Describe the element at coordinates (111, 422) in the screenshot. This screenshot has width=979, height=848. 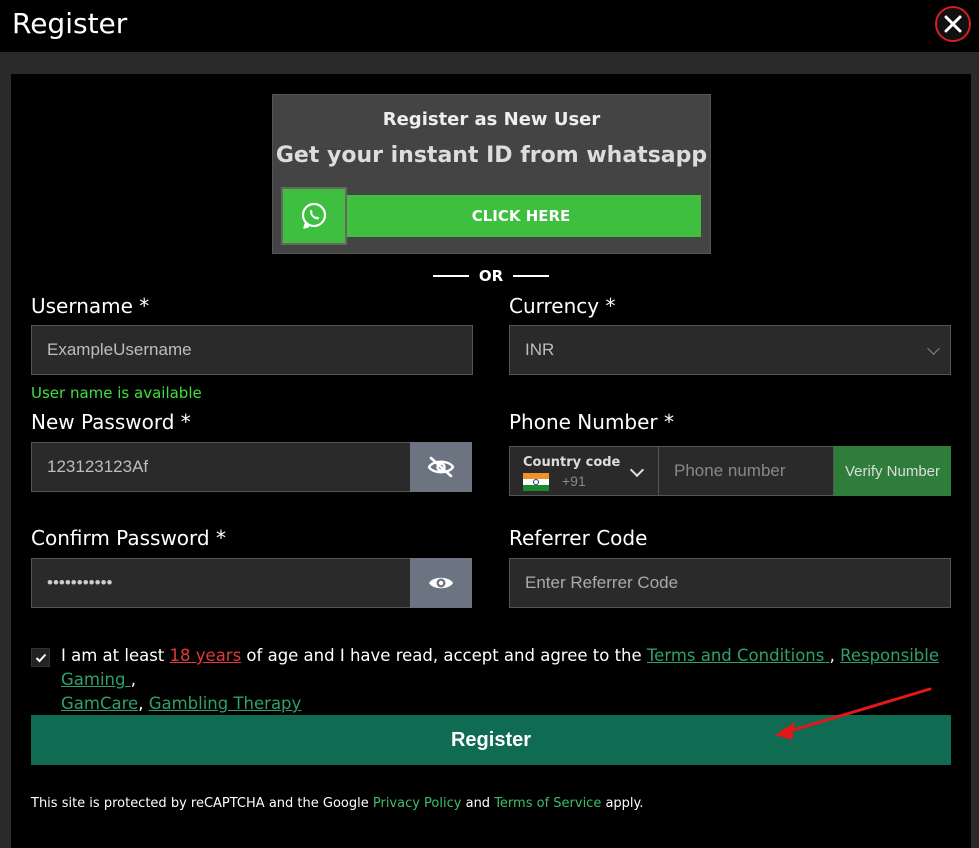
I see `new-password-label: New Password *` at that location.